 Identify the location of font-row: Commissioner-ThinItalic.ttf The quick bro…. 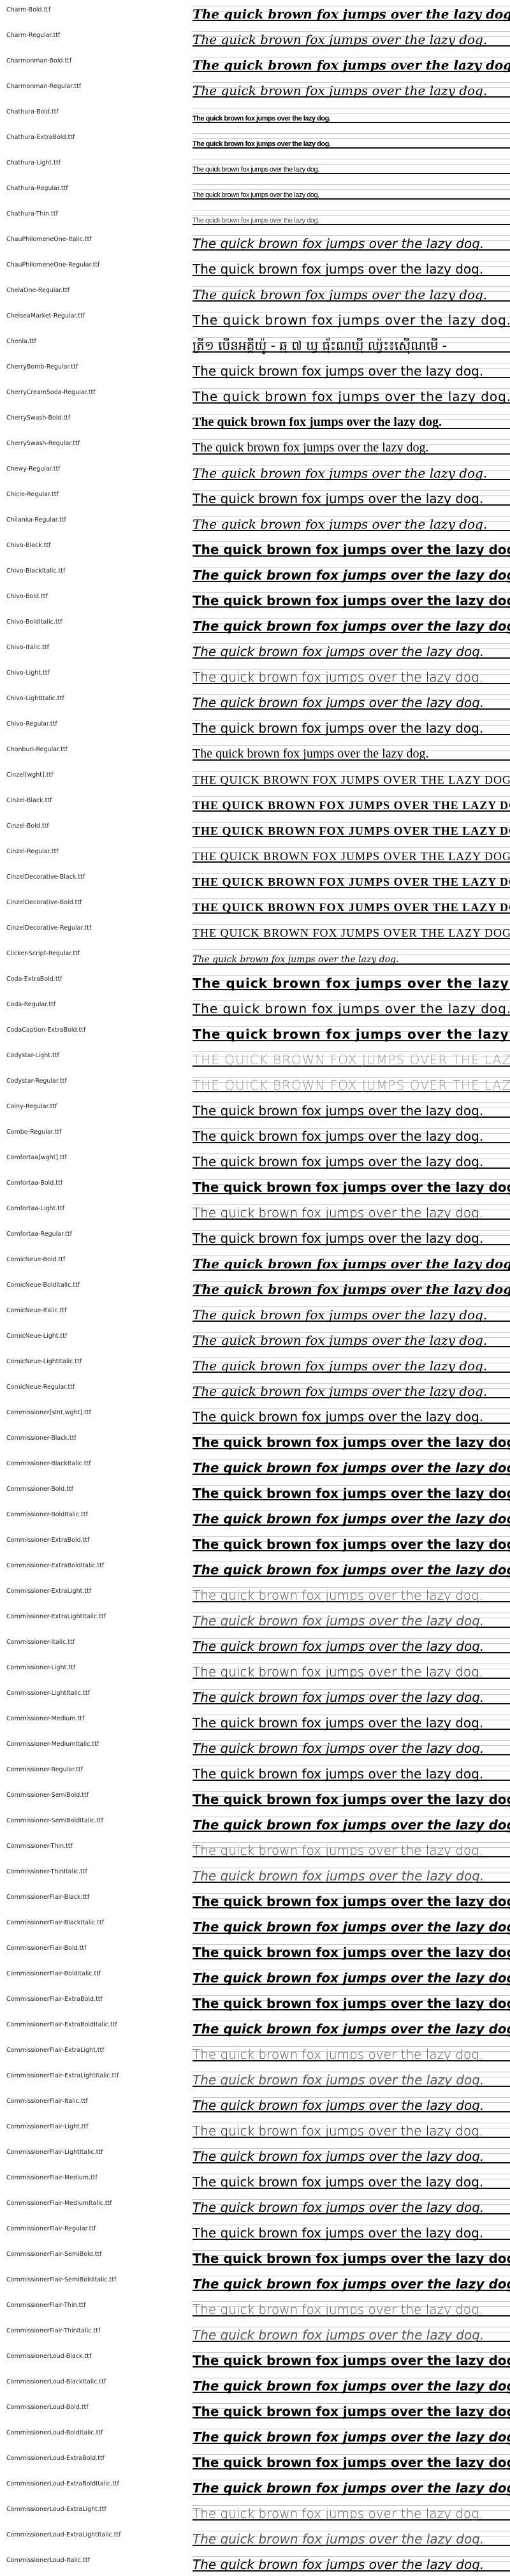
(255, 1874).